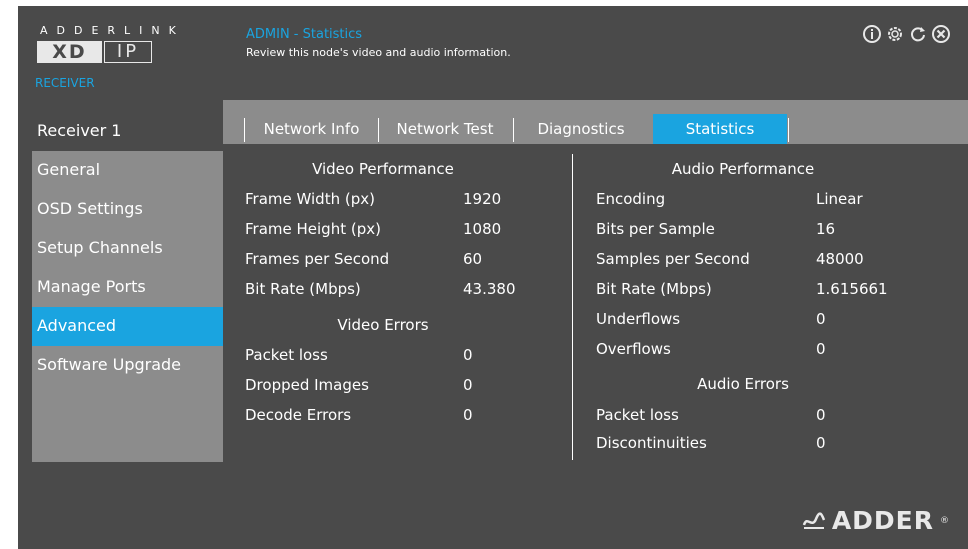 This screenshot has width=968, height=549. Describe the element at coordinates (872, 34) in the screenshot. I see `info-icon` at that location.